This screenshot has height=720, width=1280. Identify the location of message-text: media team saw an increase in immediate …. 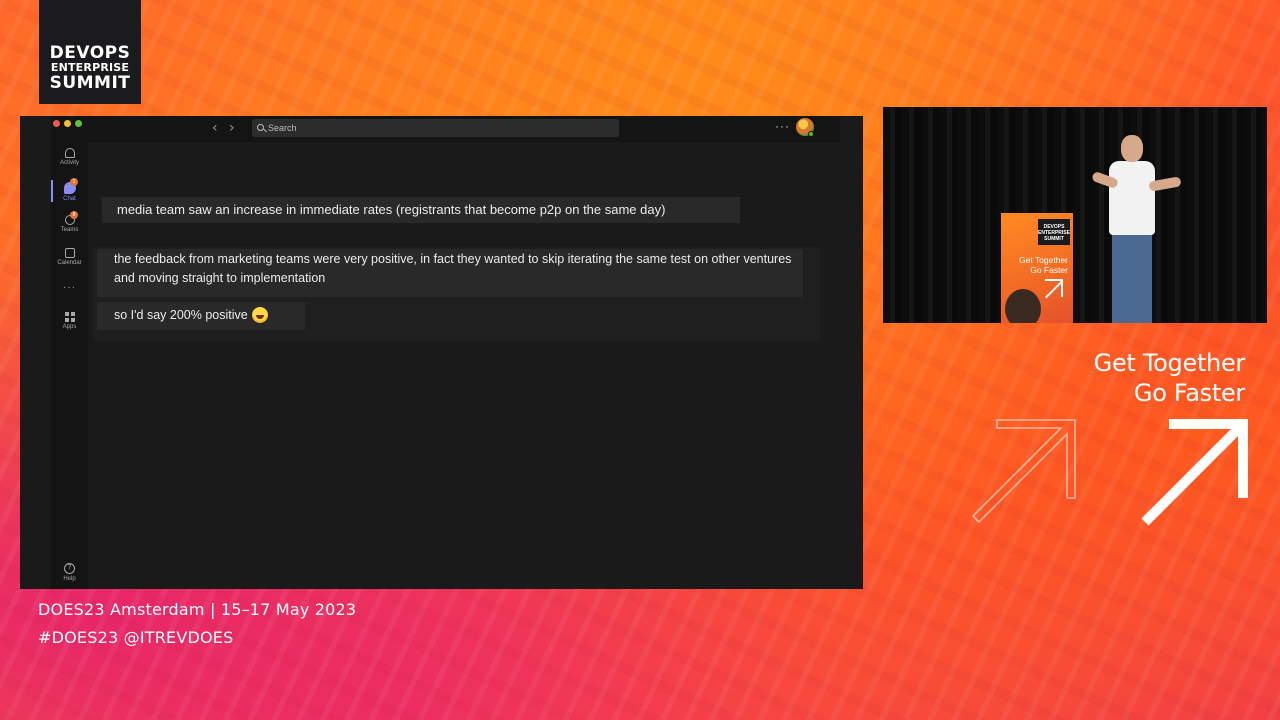
(391, 209).